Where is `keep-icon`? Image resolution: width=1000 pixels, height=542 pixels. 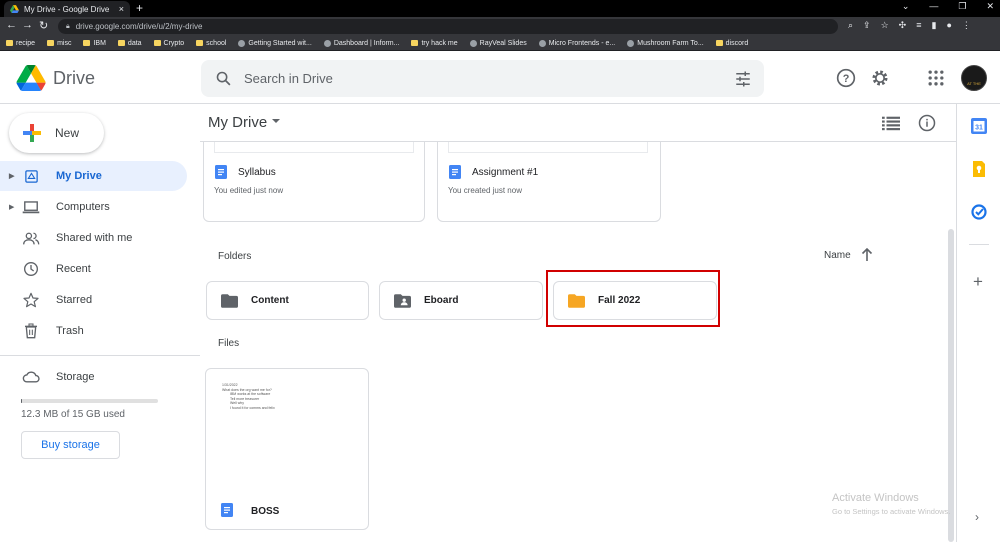 keep-icon is located at coordinates (979, 169).